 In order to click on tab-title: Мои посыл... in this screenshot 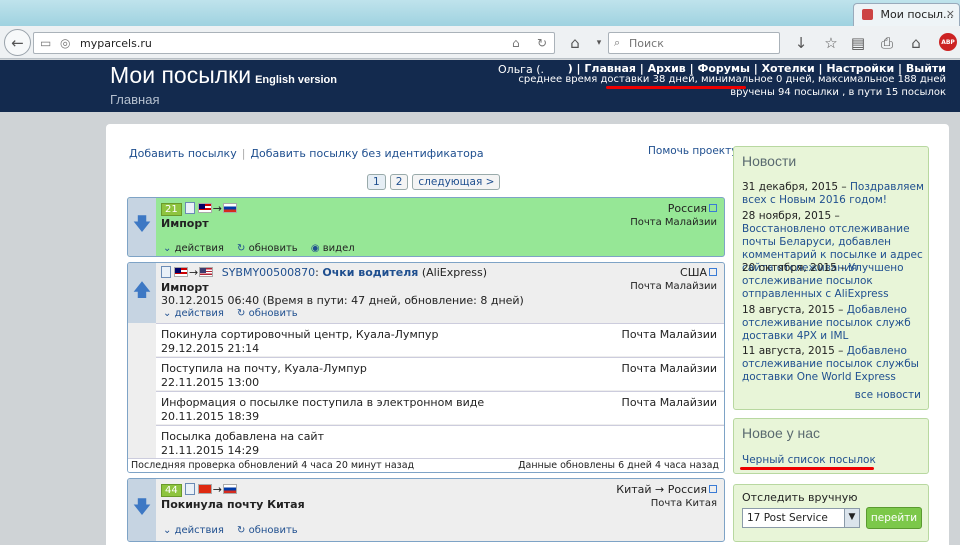, I will do `click(917, 14)`.